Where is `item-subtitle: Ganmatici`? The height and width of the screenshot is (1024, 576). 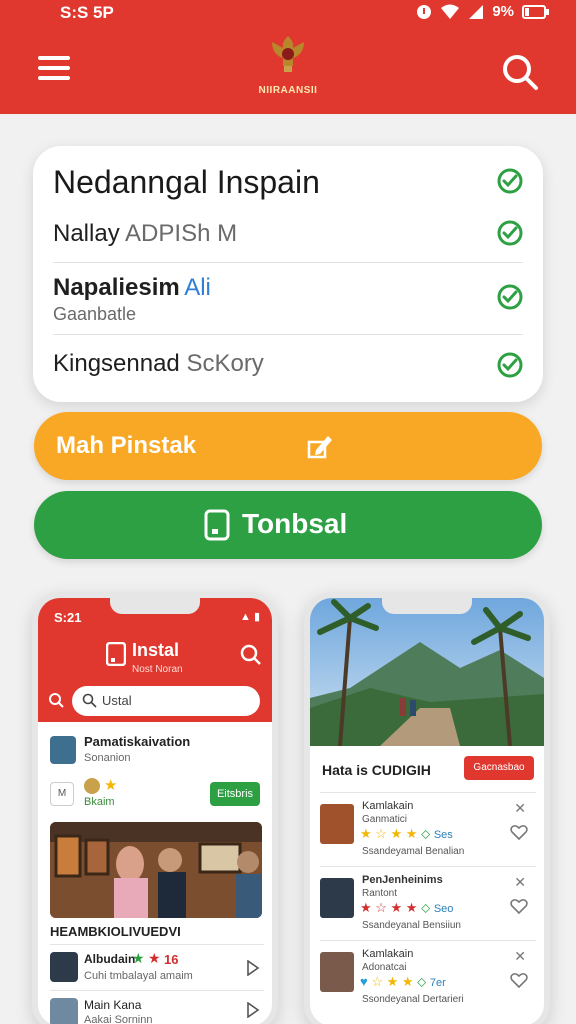 item-subtitle: Ganmatici is located at coordinates (385, 819).